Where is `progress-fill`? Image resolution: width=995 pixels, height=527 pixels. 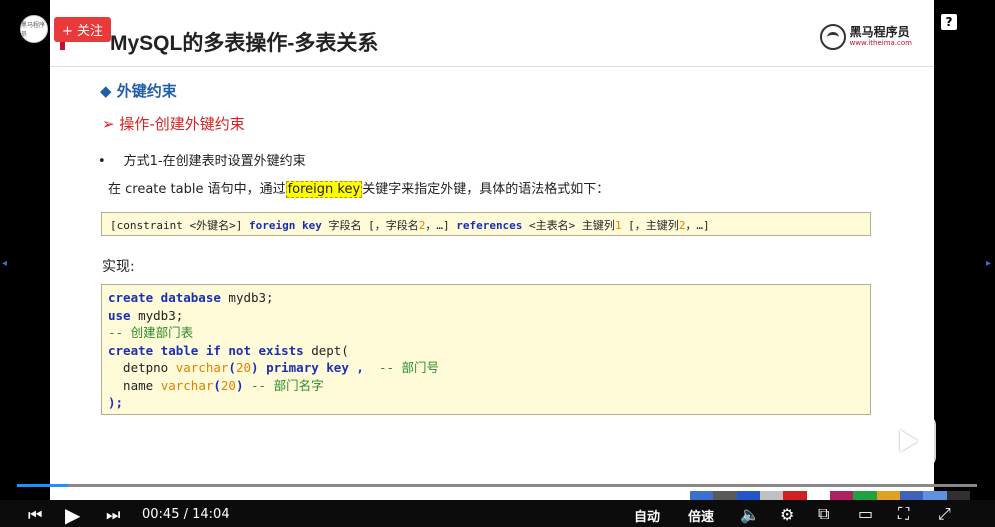 progress-fill is located at coordinates (42, 485).